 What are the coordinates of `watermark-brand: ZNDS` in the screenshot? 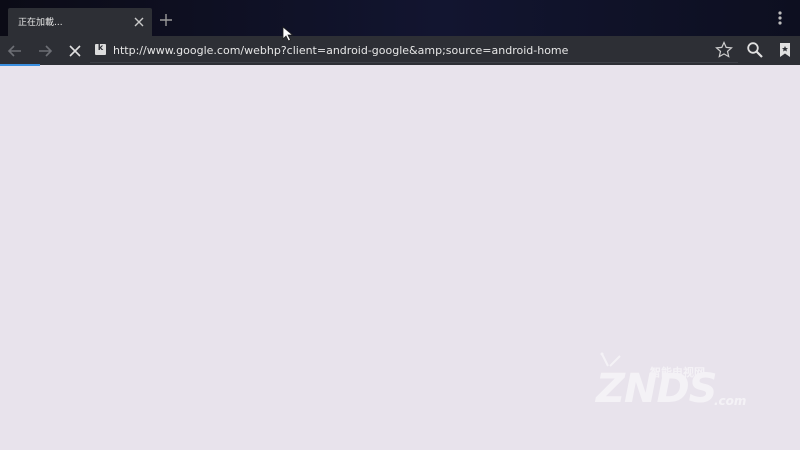 It's located at (656, 389).